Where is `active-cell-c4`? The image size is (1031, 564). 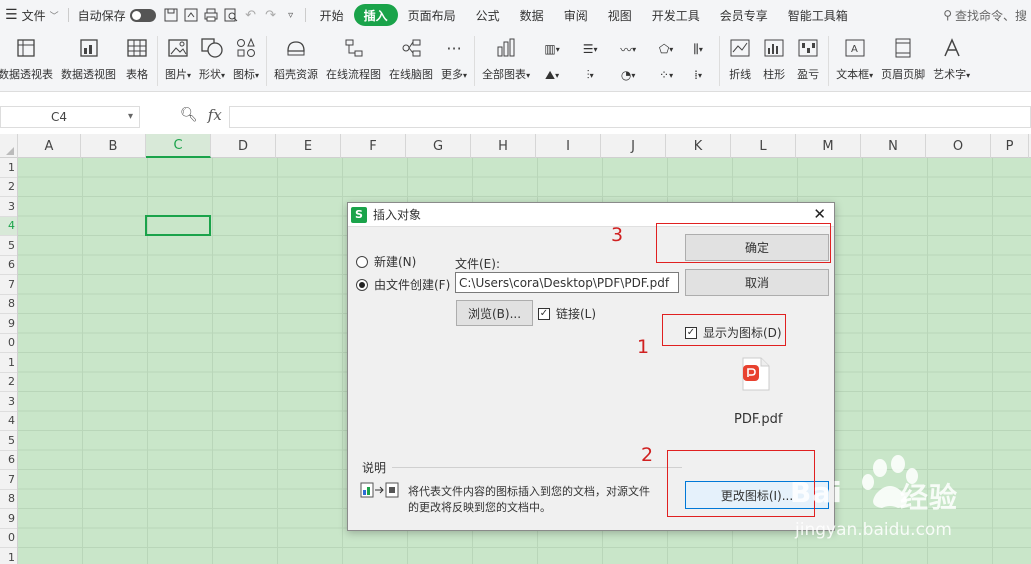
active-cell-c4 is located at coordinates (178, 225).